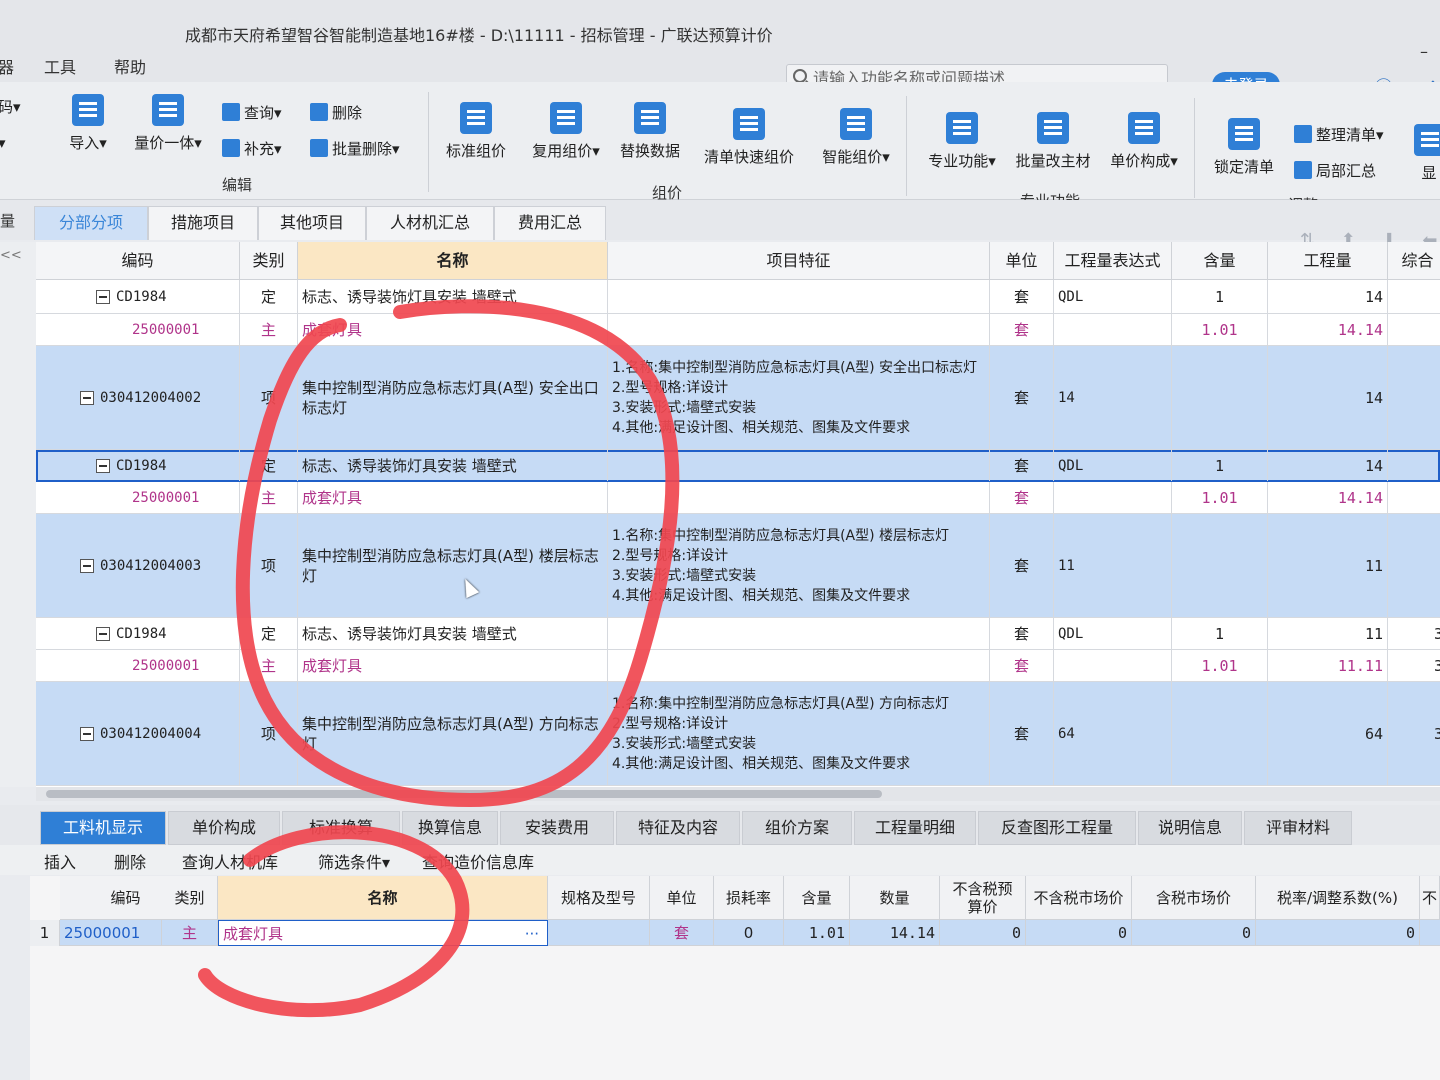 This screenshot has height=1080, width=1440. What do you see at coordinates (252, 148) in the screenshot?
I see `supplement-button: 补充▾` at bounding box center [252, 148].